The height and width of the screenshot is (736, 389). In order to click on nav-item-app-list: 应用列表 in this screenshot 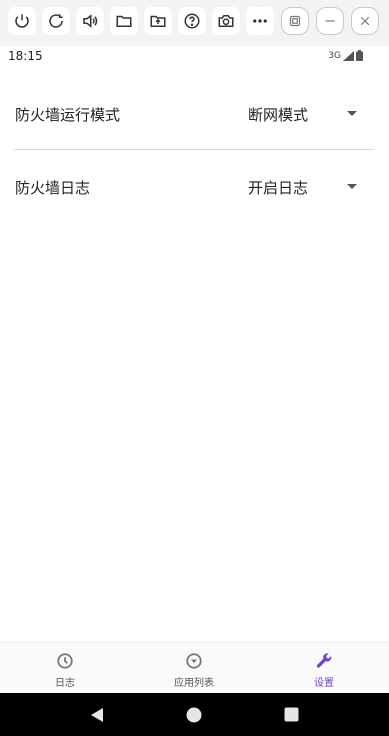, I will do `click(194, 668)`.